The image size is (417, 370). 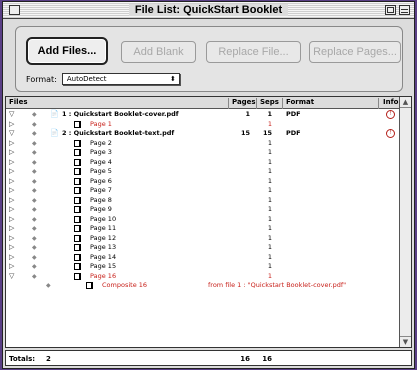 I want to click on totals-files: 2, so click(x=48, y=359).